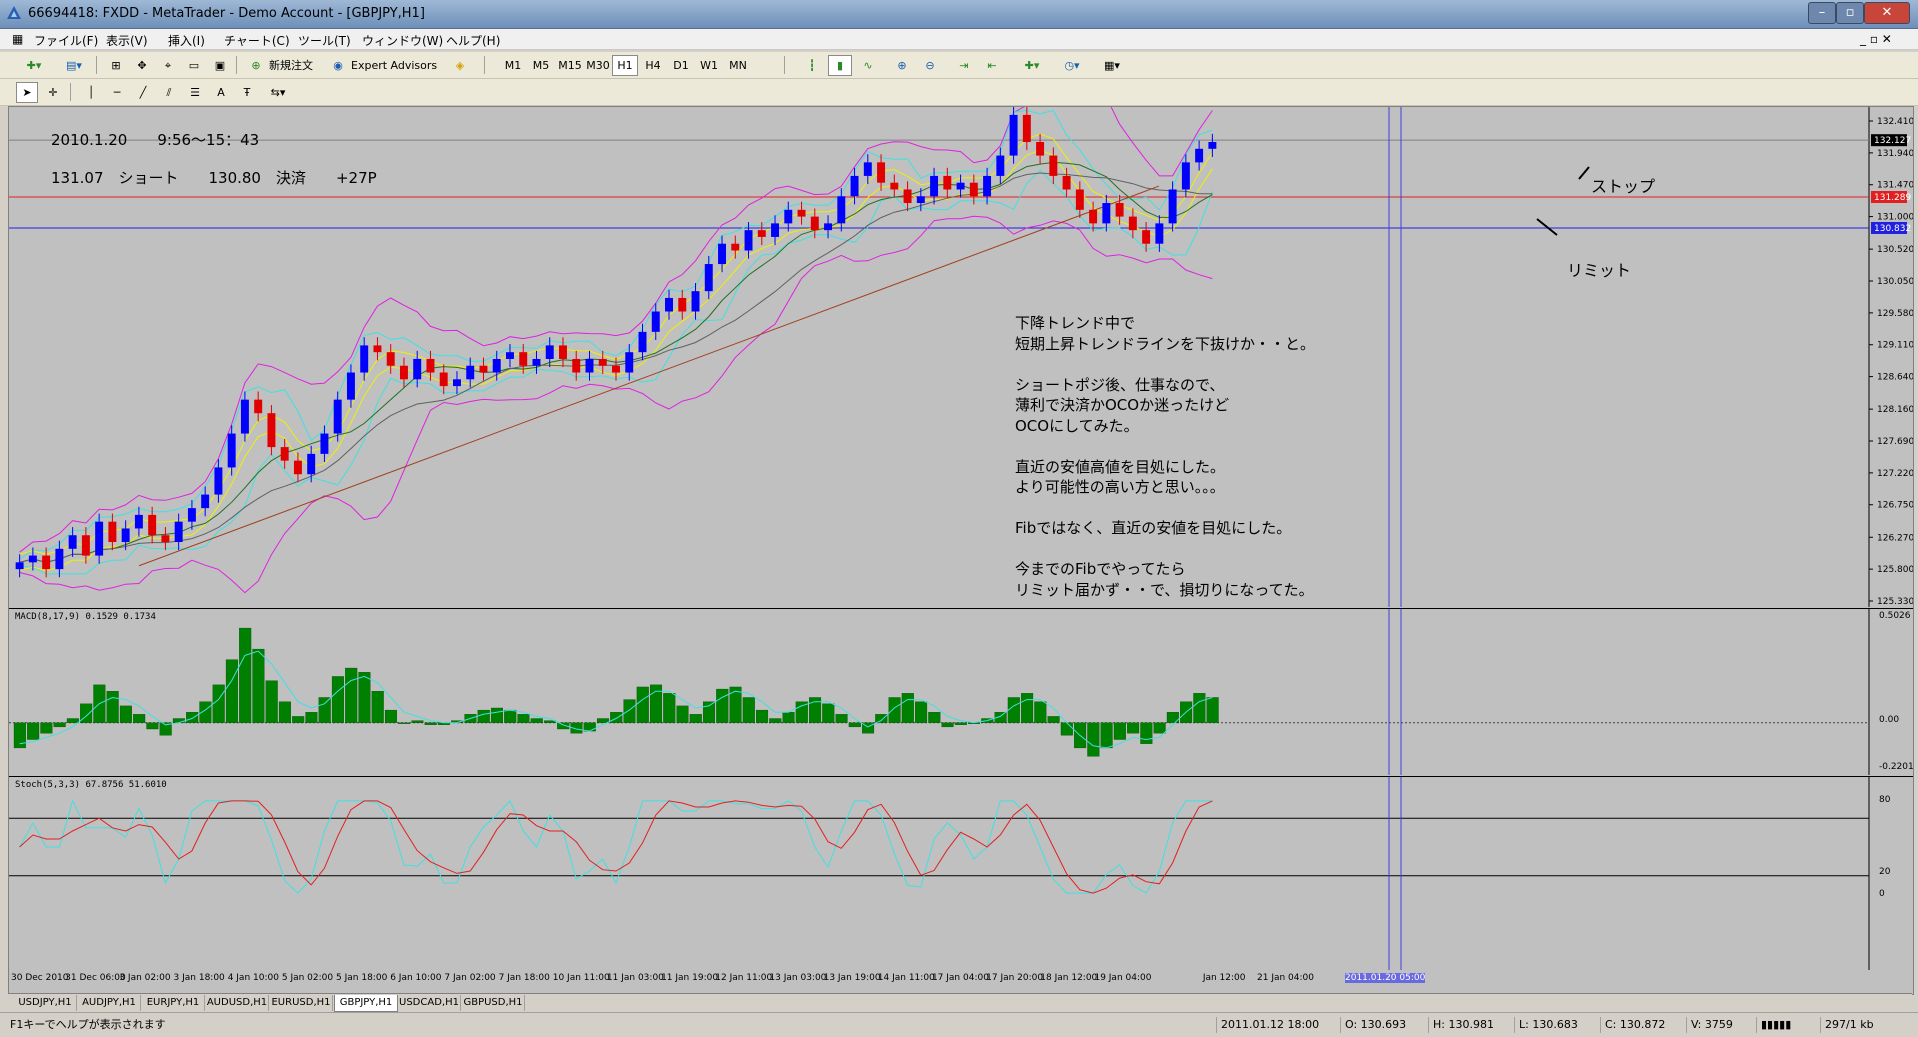  What do you see at coordinates (74, 65) in the screenshot?
I see `profiles-button: ▤▾` at bounding box center [74, 65].